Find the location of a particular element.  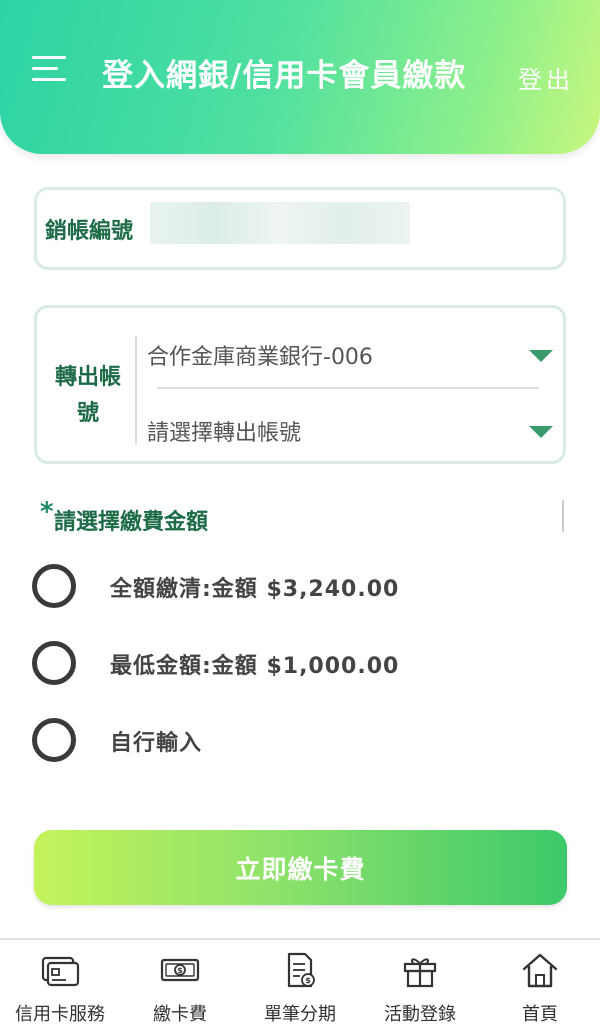

account-number-value-masked is located at coordinates (280, 223).